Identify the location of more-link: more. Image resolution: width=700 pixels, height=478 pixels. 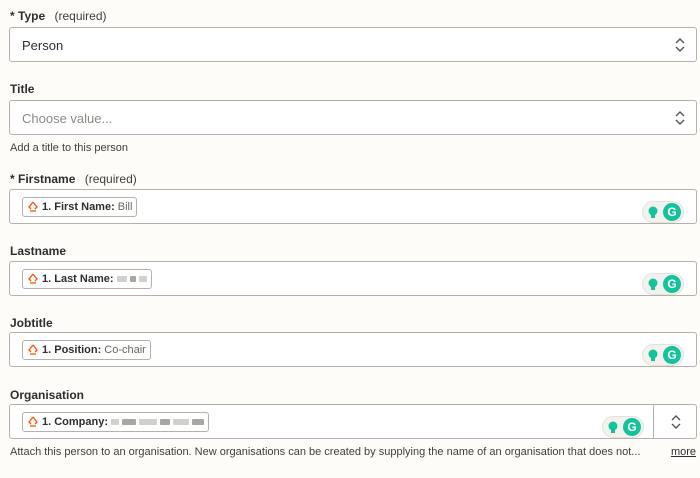
(683, 452).